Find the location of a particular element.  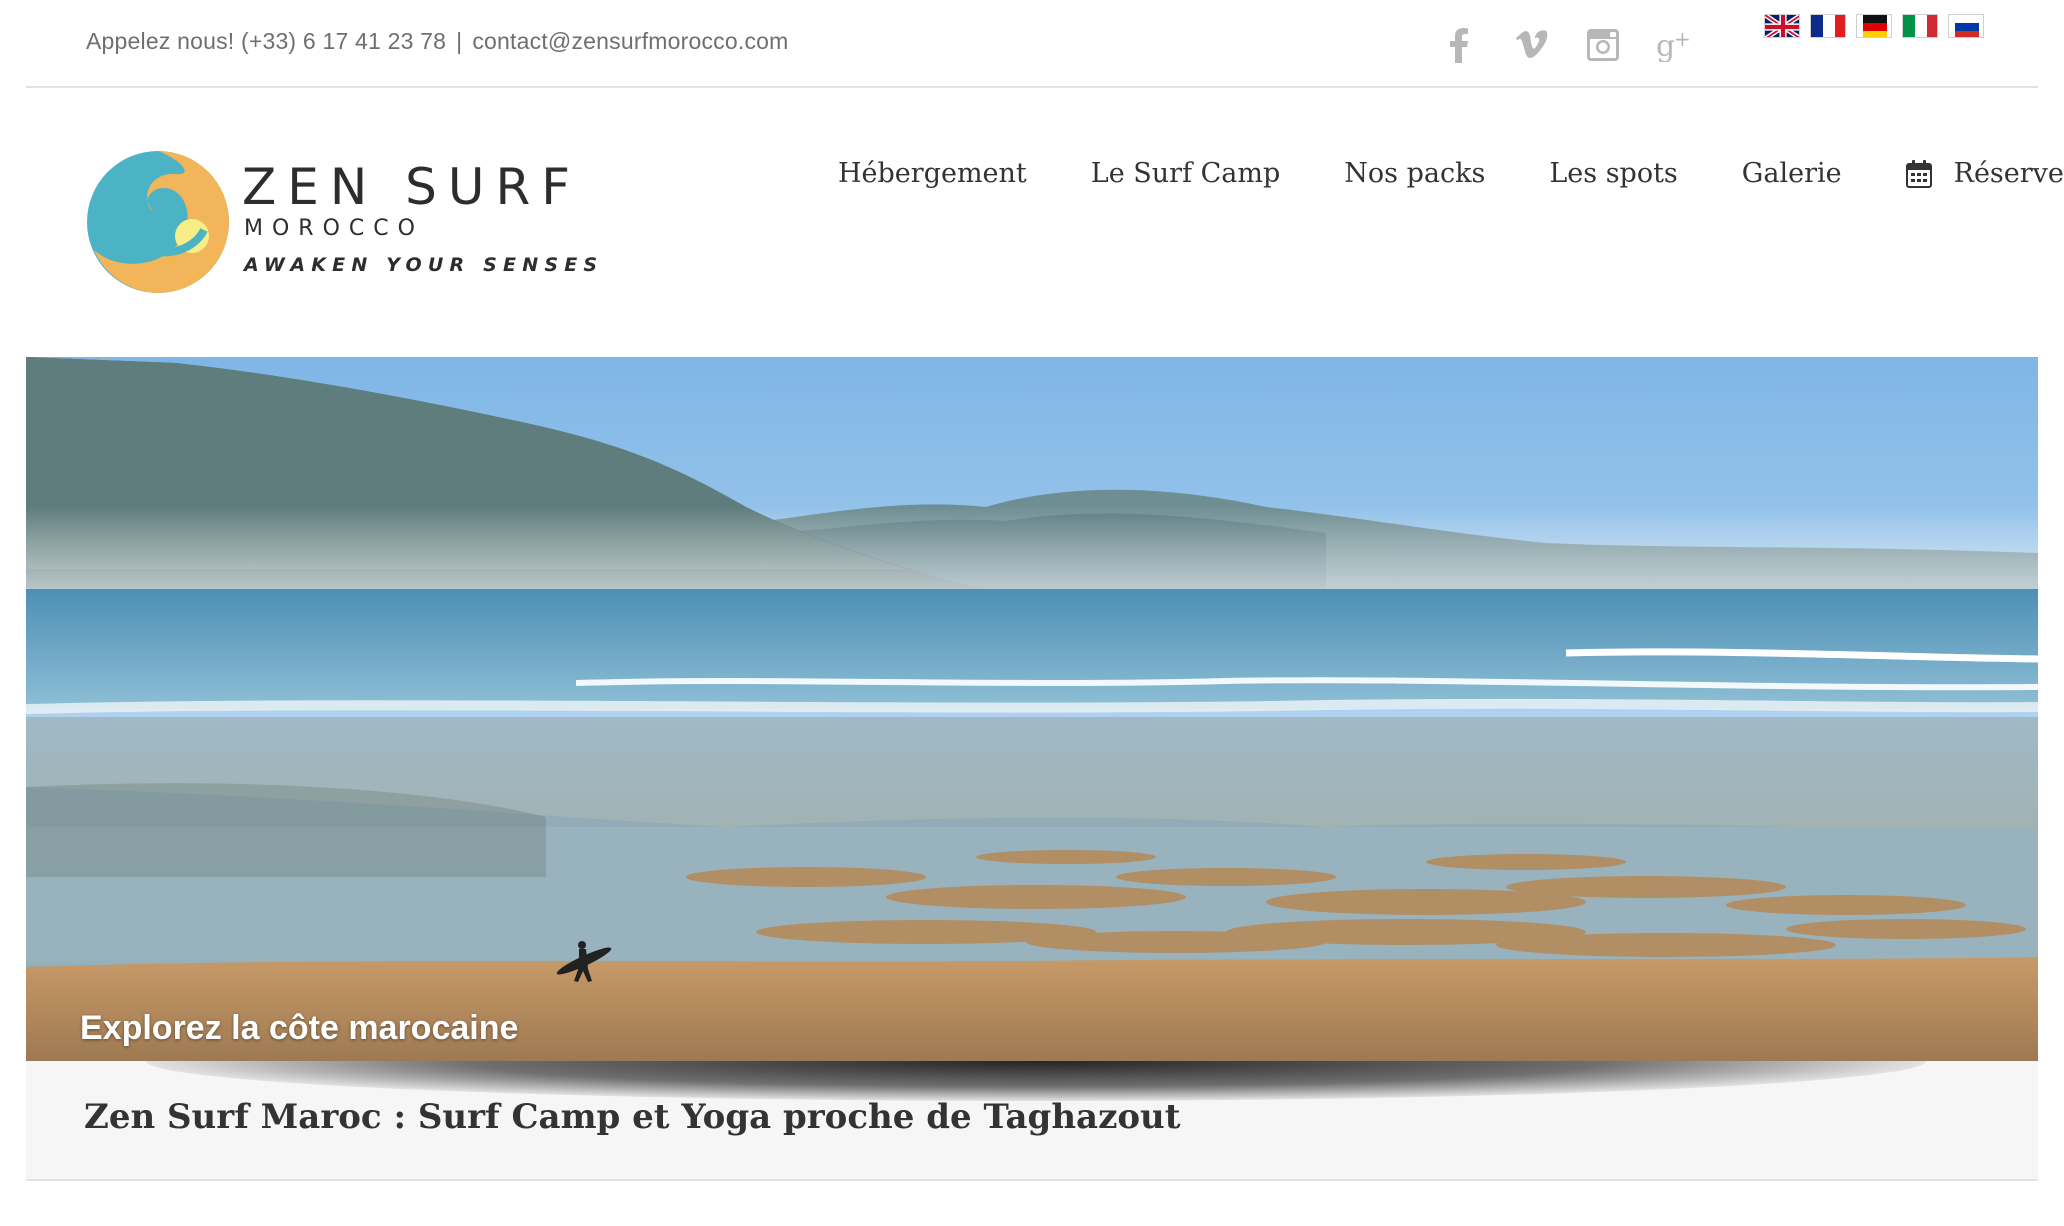

google-plus-icon: g + is located at coordinates (1675, 45).